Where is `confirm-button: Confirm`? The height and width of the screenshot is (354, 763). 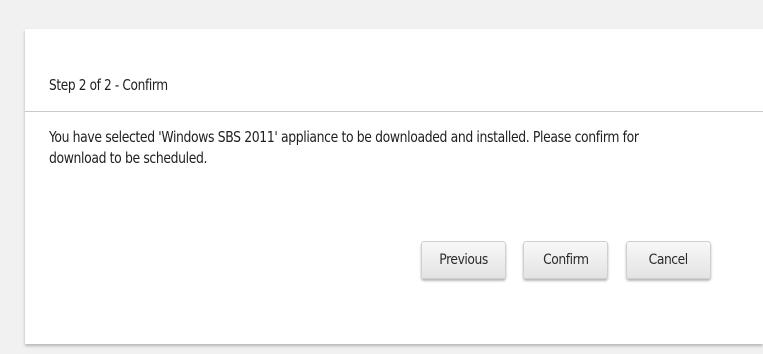 confirm-button: Confirm is located at coordinates (565, 260).